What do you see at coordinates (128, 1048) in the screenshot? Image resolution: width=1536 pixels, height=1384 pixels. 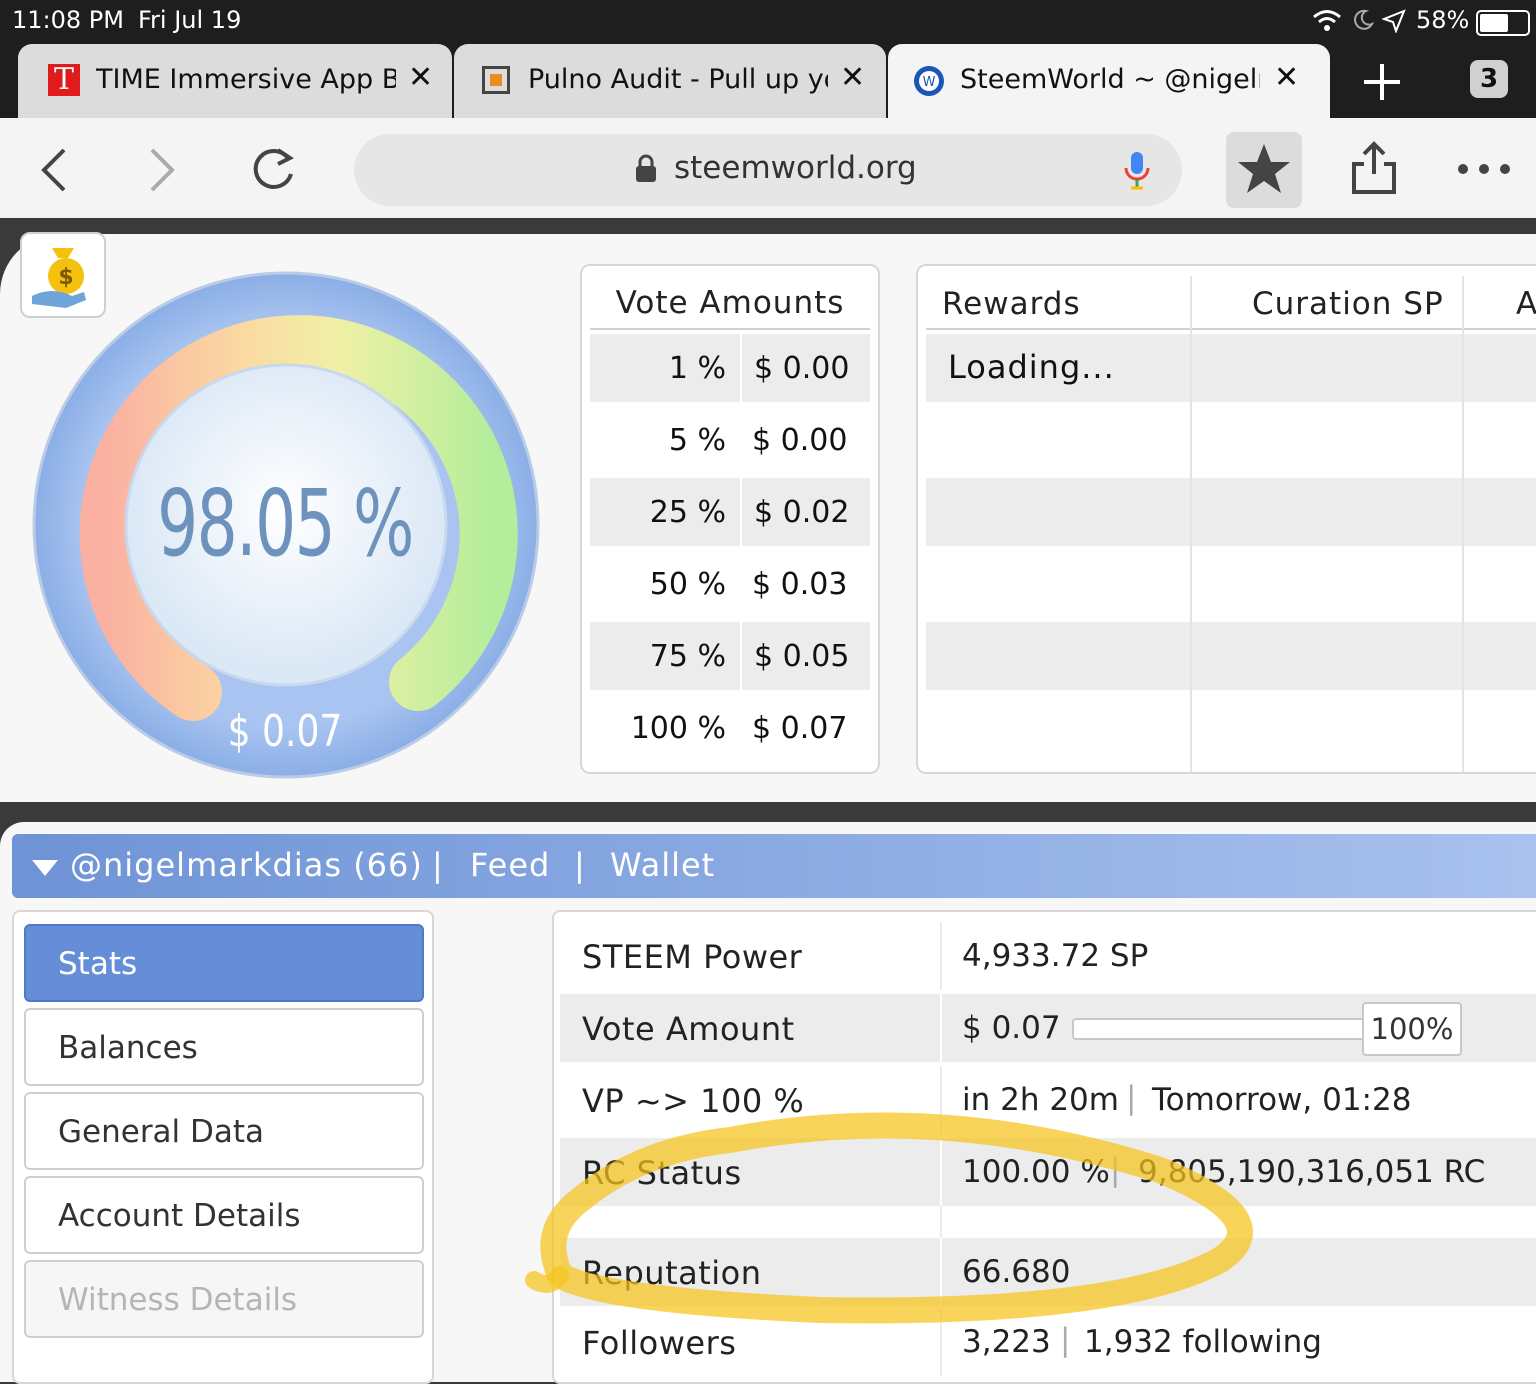 I see `nav-label: Balances` at bounding box center [128, 1048].